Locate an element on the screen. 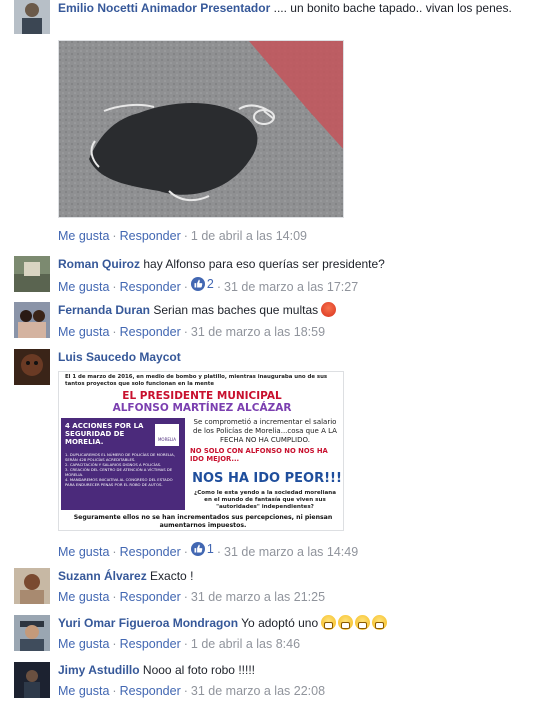 The height and width of the screenshot is (710, 549). grinning-face-icons is located at coordinates (355, 622).